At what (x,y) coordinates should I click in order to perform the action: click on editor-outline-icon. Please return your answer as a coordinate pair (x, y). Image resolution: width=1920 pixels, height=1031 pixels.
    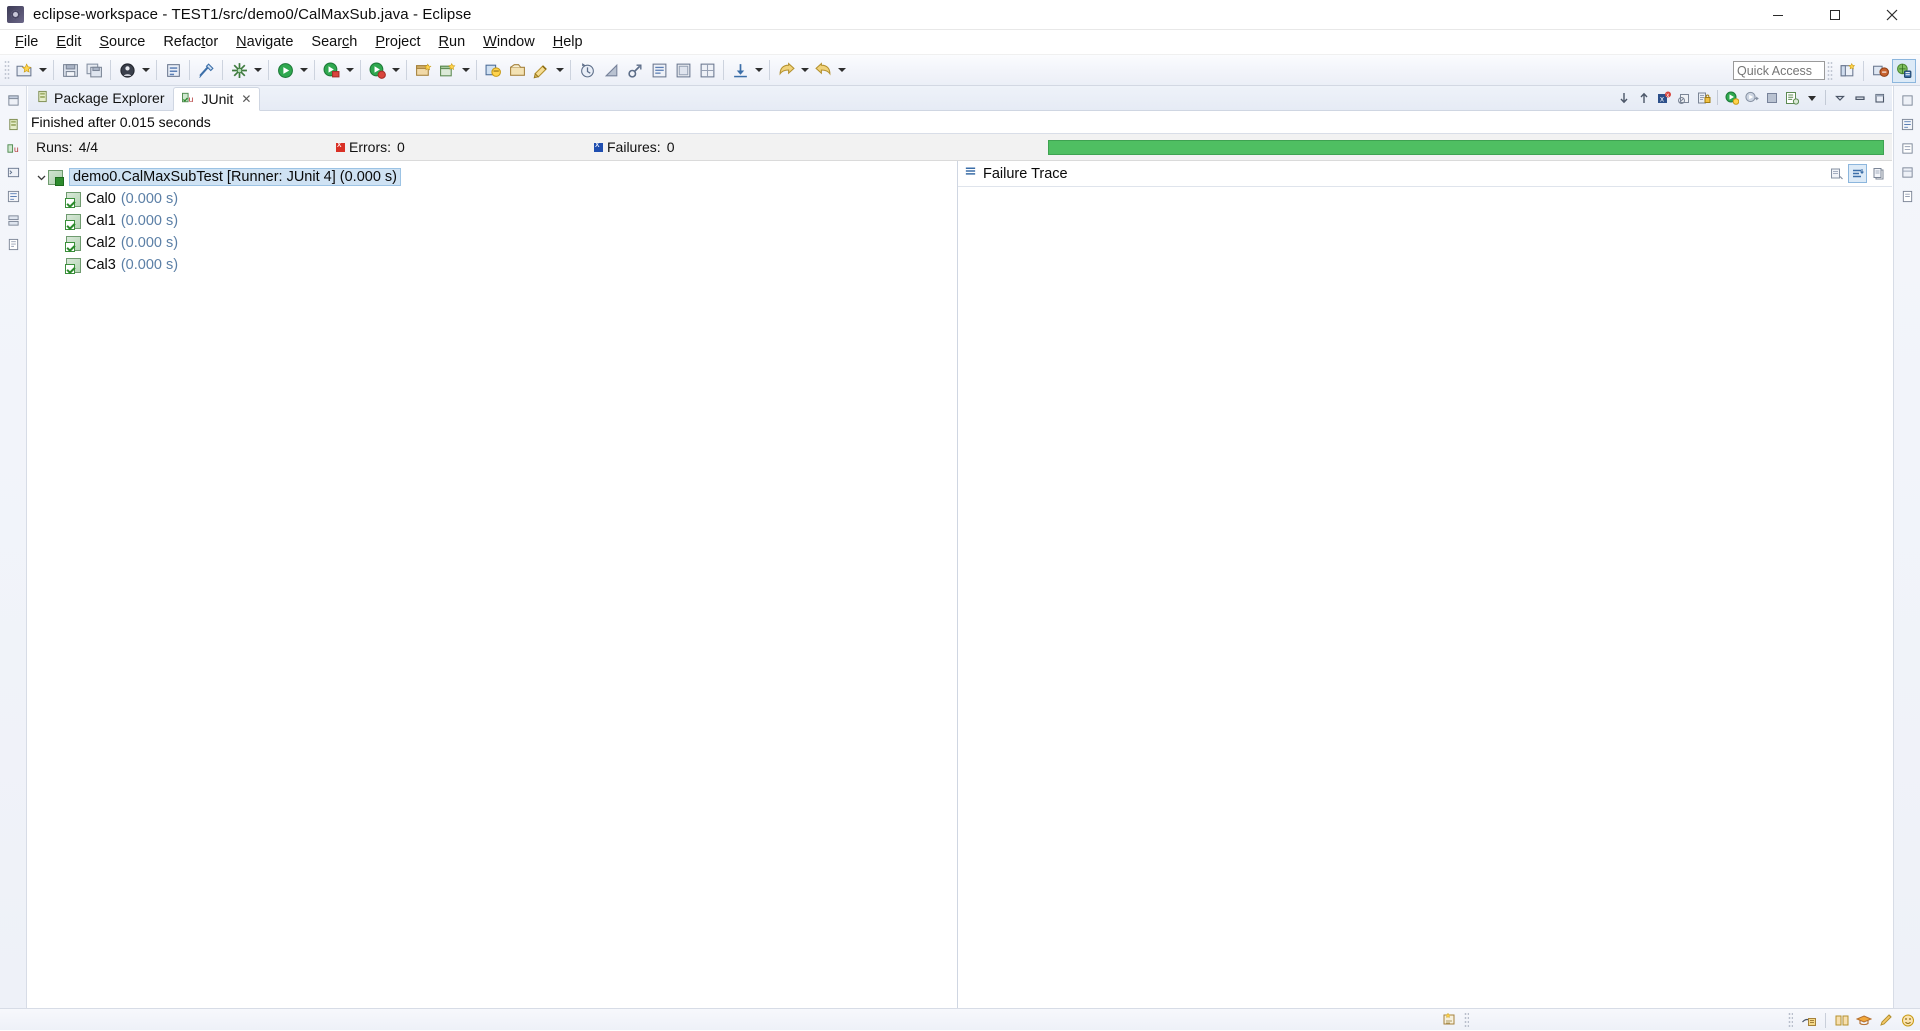
    Looking at the image, I should click on (659, 70).